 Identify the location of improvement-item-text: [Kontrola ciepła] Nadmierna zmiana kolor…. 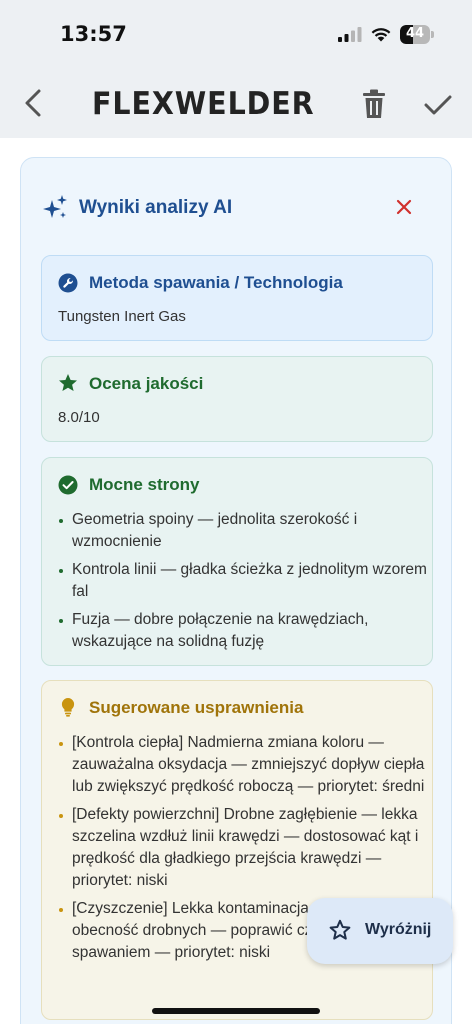
(248, 764).